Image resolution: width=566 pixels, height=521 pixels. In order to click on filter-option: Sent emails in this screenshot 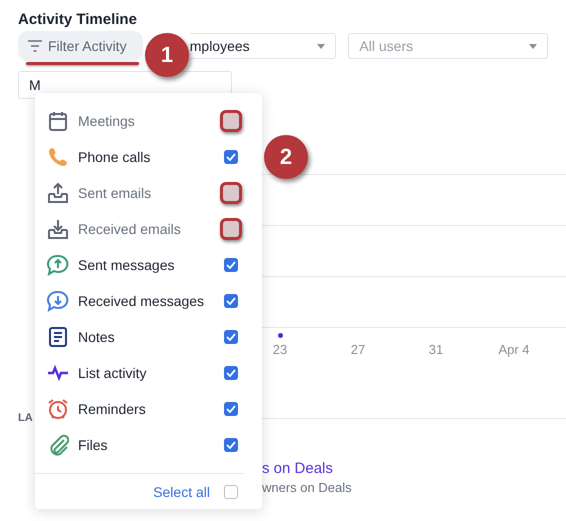, I will do `click(148, 193)`.